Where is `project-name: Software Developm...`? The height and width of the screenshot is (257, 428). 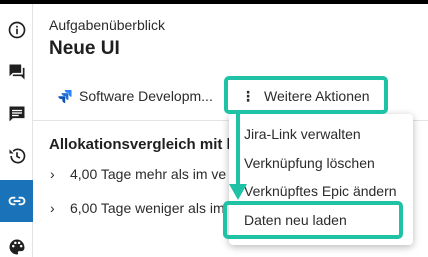 project-name: Software Developm... is located at coordinates (146, 96).